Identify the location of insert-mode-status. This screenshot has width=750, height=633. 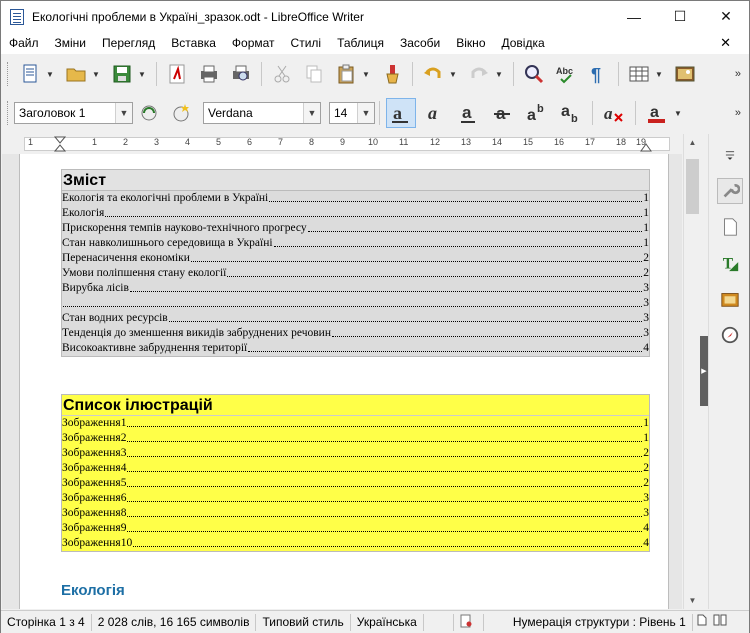
(439, 622).